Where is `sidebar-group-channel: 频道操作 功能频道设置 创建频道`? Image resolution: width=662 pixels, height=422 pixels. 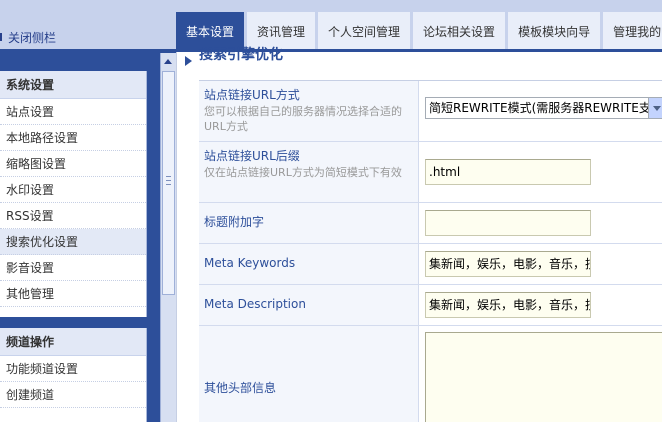
sidebar-group-channel: 频道操作 功能频道设置 创建频道 is located at coordinates (73, 375).